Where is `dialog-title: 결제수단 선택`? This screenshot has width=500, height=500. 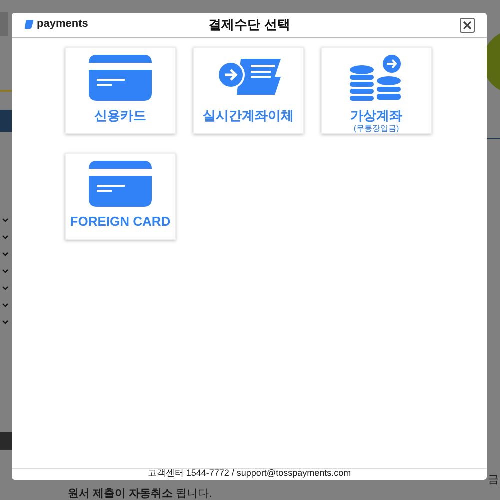
dialog-title: 결제수단 선택 is located at coordinates (249, 25).